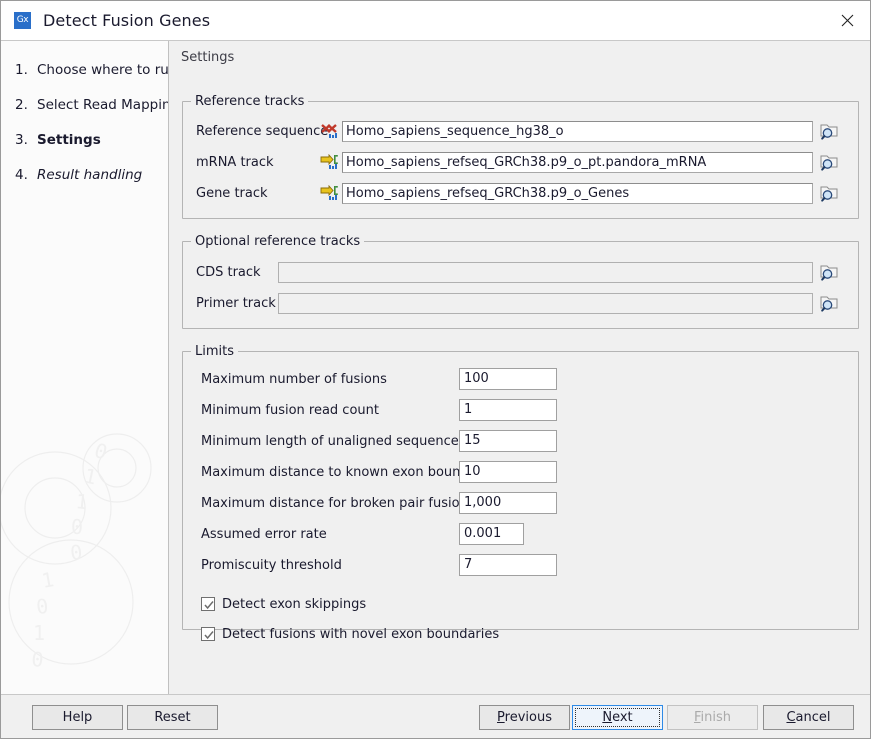 Image resolution: width=871 pixels, height=739 pixels. Describe the element at coordinates (545, 272) in the screenshot. I see `cds-track-input` at that location.